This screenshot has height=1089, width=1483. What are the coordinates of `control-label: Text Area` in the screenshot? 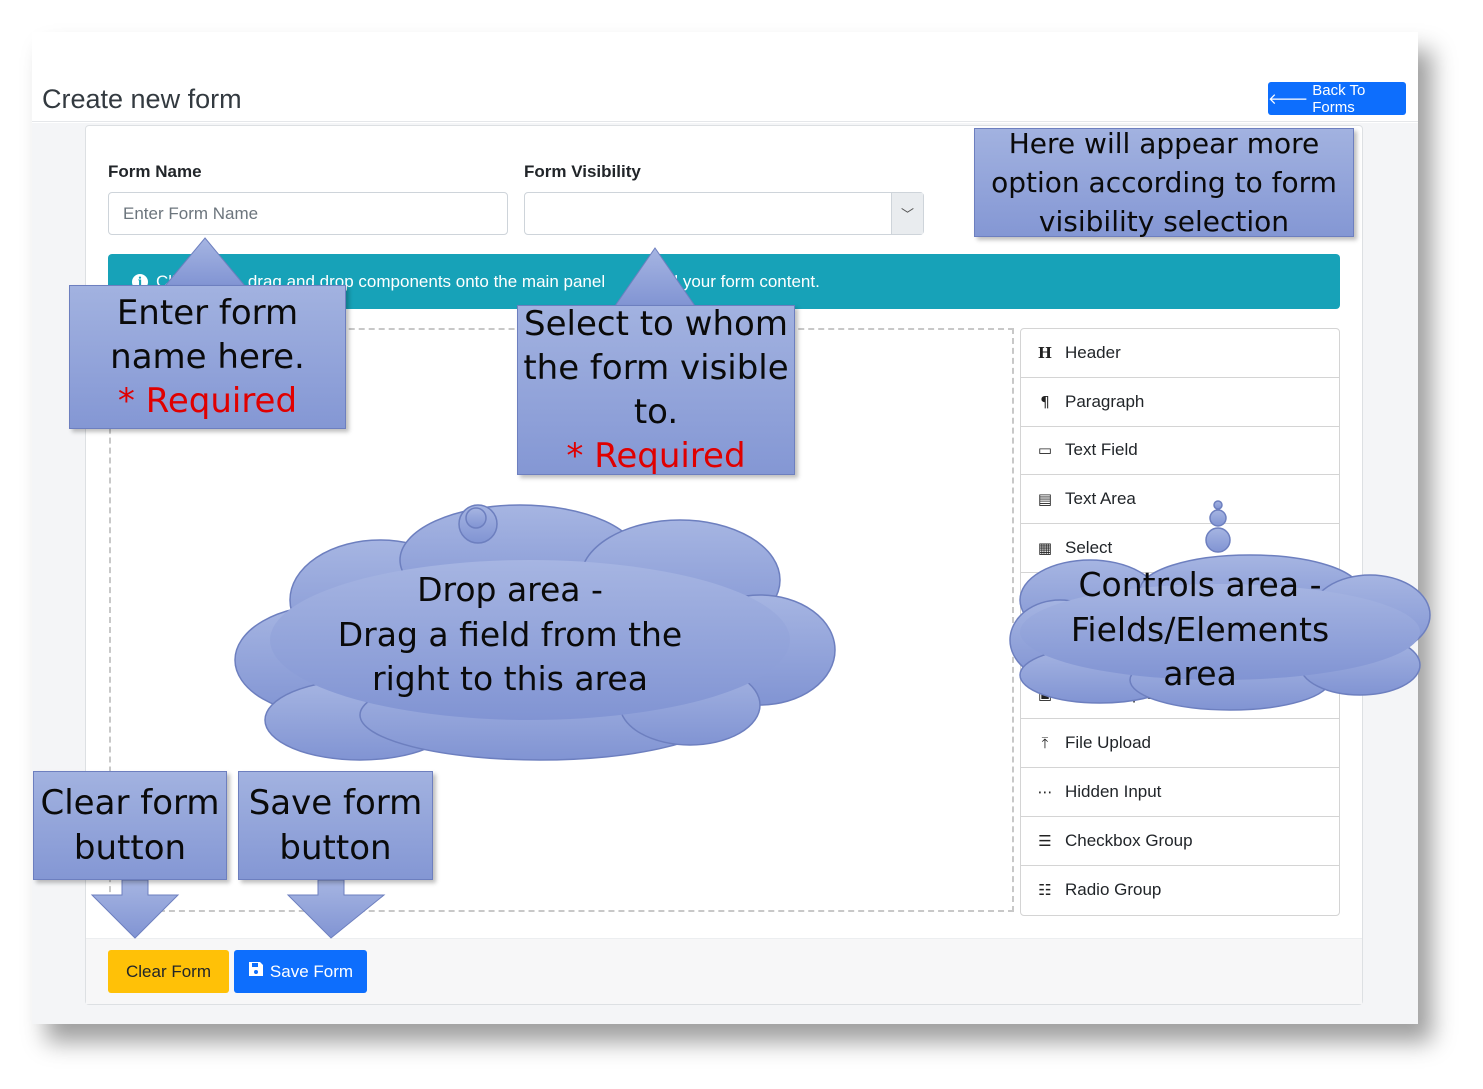 It's located at (1100, 499).